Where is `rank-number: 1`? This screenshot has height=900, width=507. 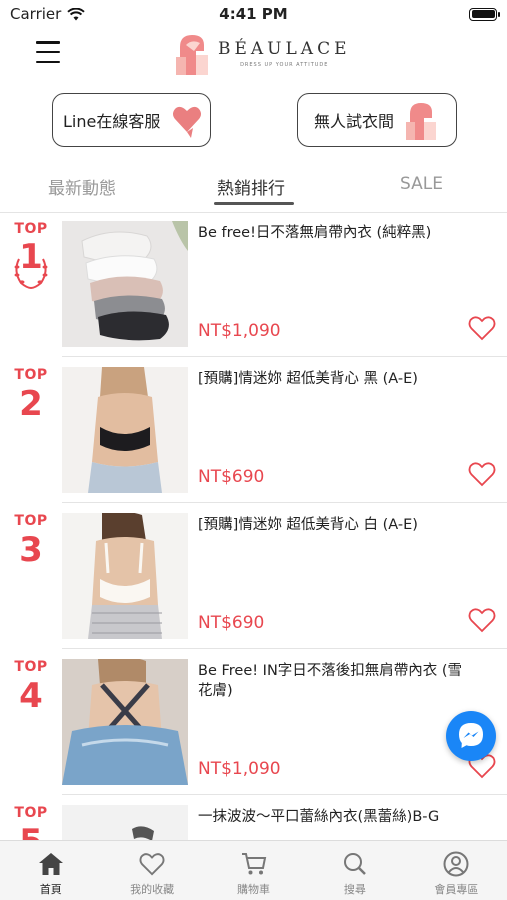 rank-number: 1 is located at coordinates (31, 257).